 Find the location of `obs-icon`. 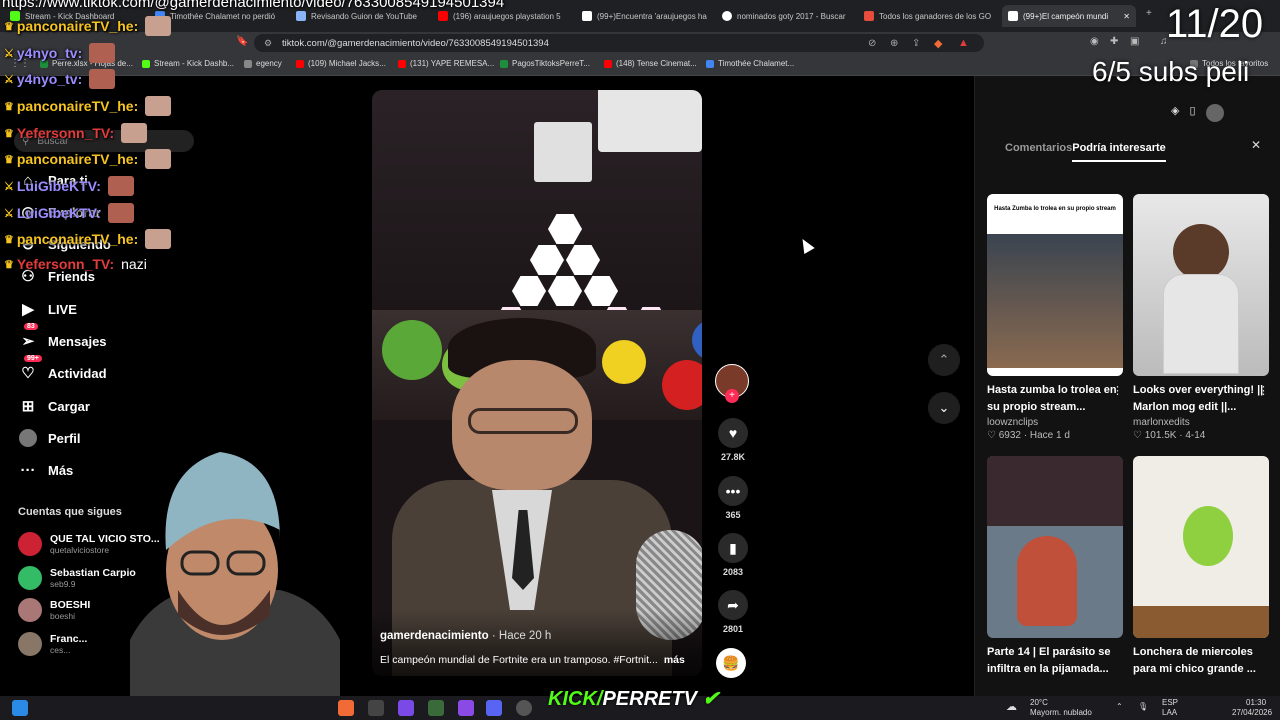

obs-icon is located at coordinates (524, 708).